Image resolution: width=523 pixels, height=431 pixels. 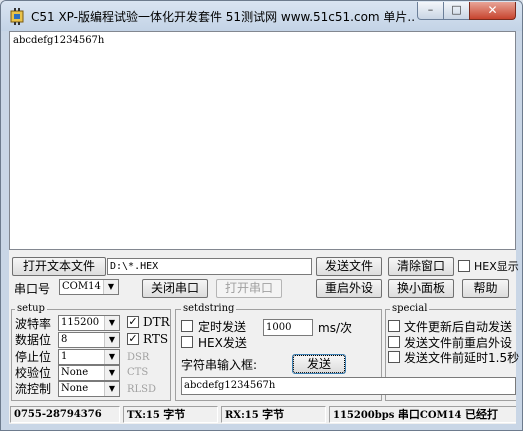 What do you see at coordinates (209, 309) in the screenshot?
I see `setdstring-title: setdstring` at bounding box center [209, 309].